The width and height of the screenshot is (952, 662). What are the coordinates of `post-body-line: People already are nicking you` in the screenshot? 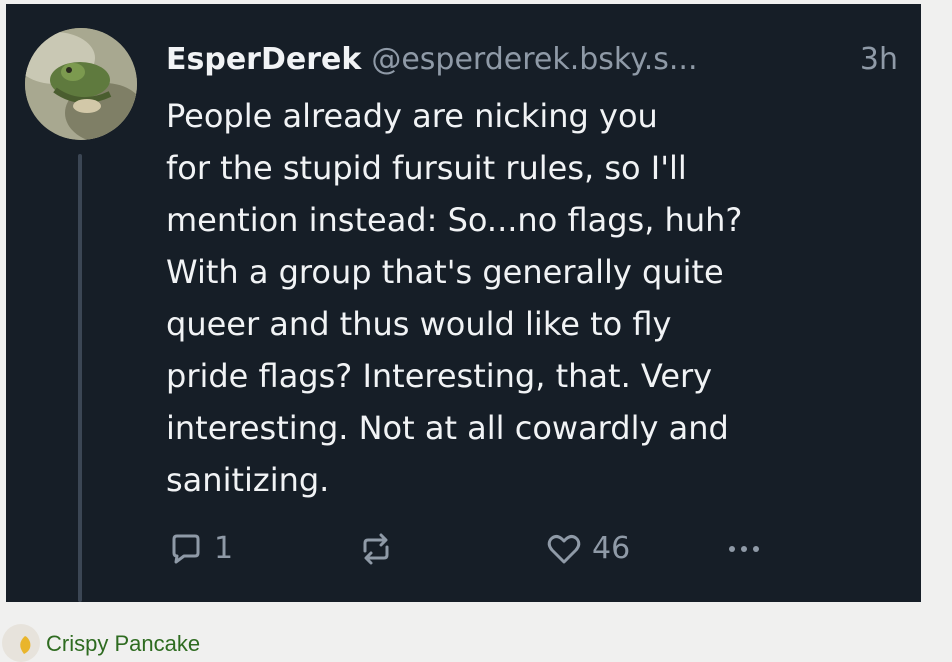 It's located at (412, 116).